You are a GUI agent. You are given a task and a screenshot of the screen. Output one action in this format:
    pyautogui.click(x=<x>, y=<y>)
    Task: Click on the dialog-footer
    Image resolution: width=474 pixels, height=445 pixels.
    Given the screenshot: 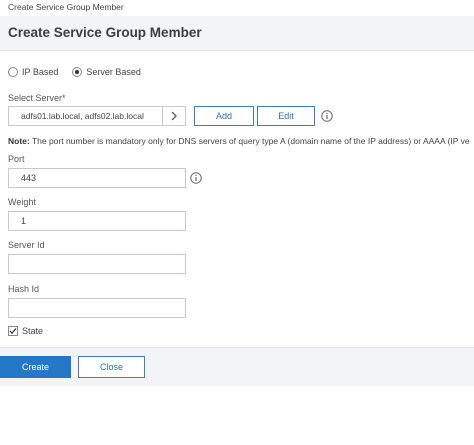 What is the action you would take?
    pyautogui.click(x=237, y=366)
    